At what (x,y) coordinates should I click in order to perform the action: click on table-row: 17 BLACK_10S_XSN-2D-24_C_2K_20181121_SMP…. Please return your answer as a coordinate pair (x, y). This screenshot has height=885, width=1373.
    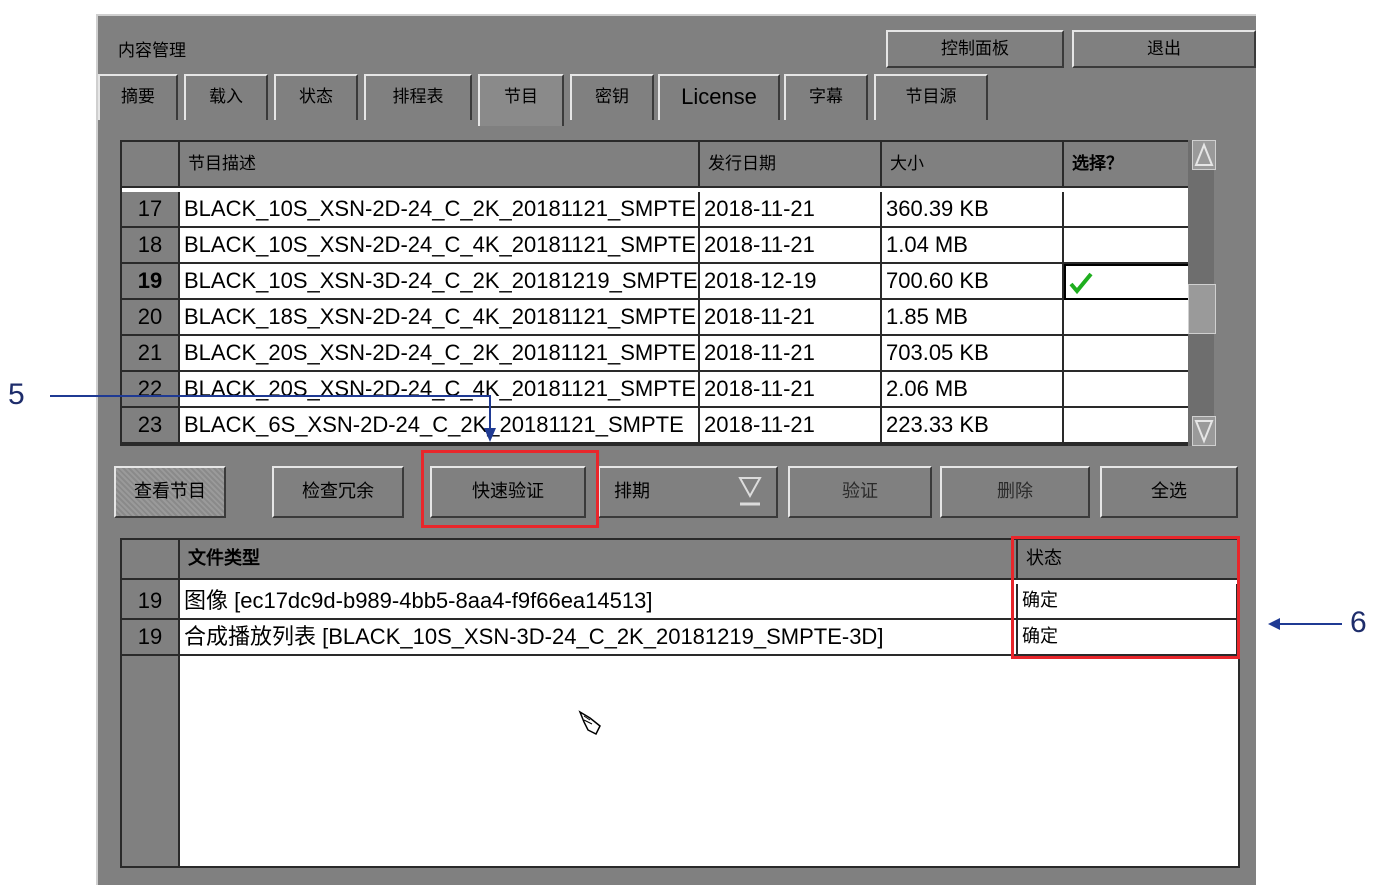
    Looking at the image, I should click on (667, 210).